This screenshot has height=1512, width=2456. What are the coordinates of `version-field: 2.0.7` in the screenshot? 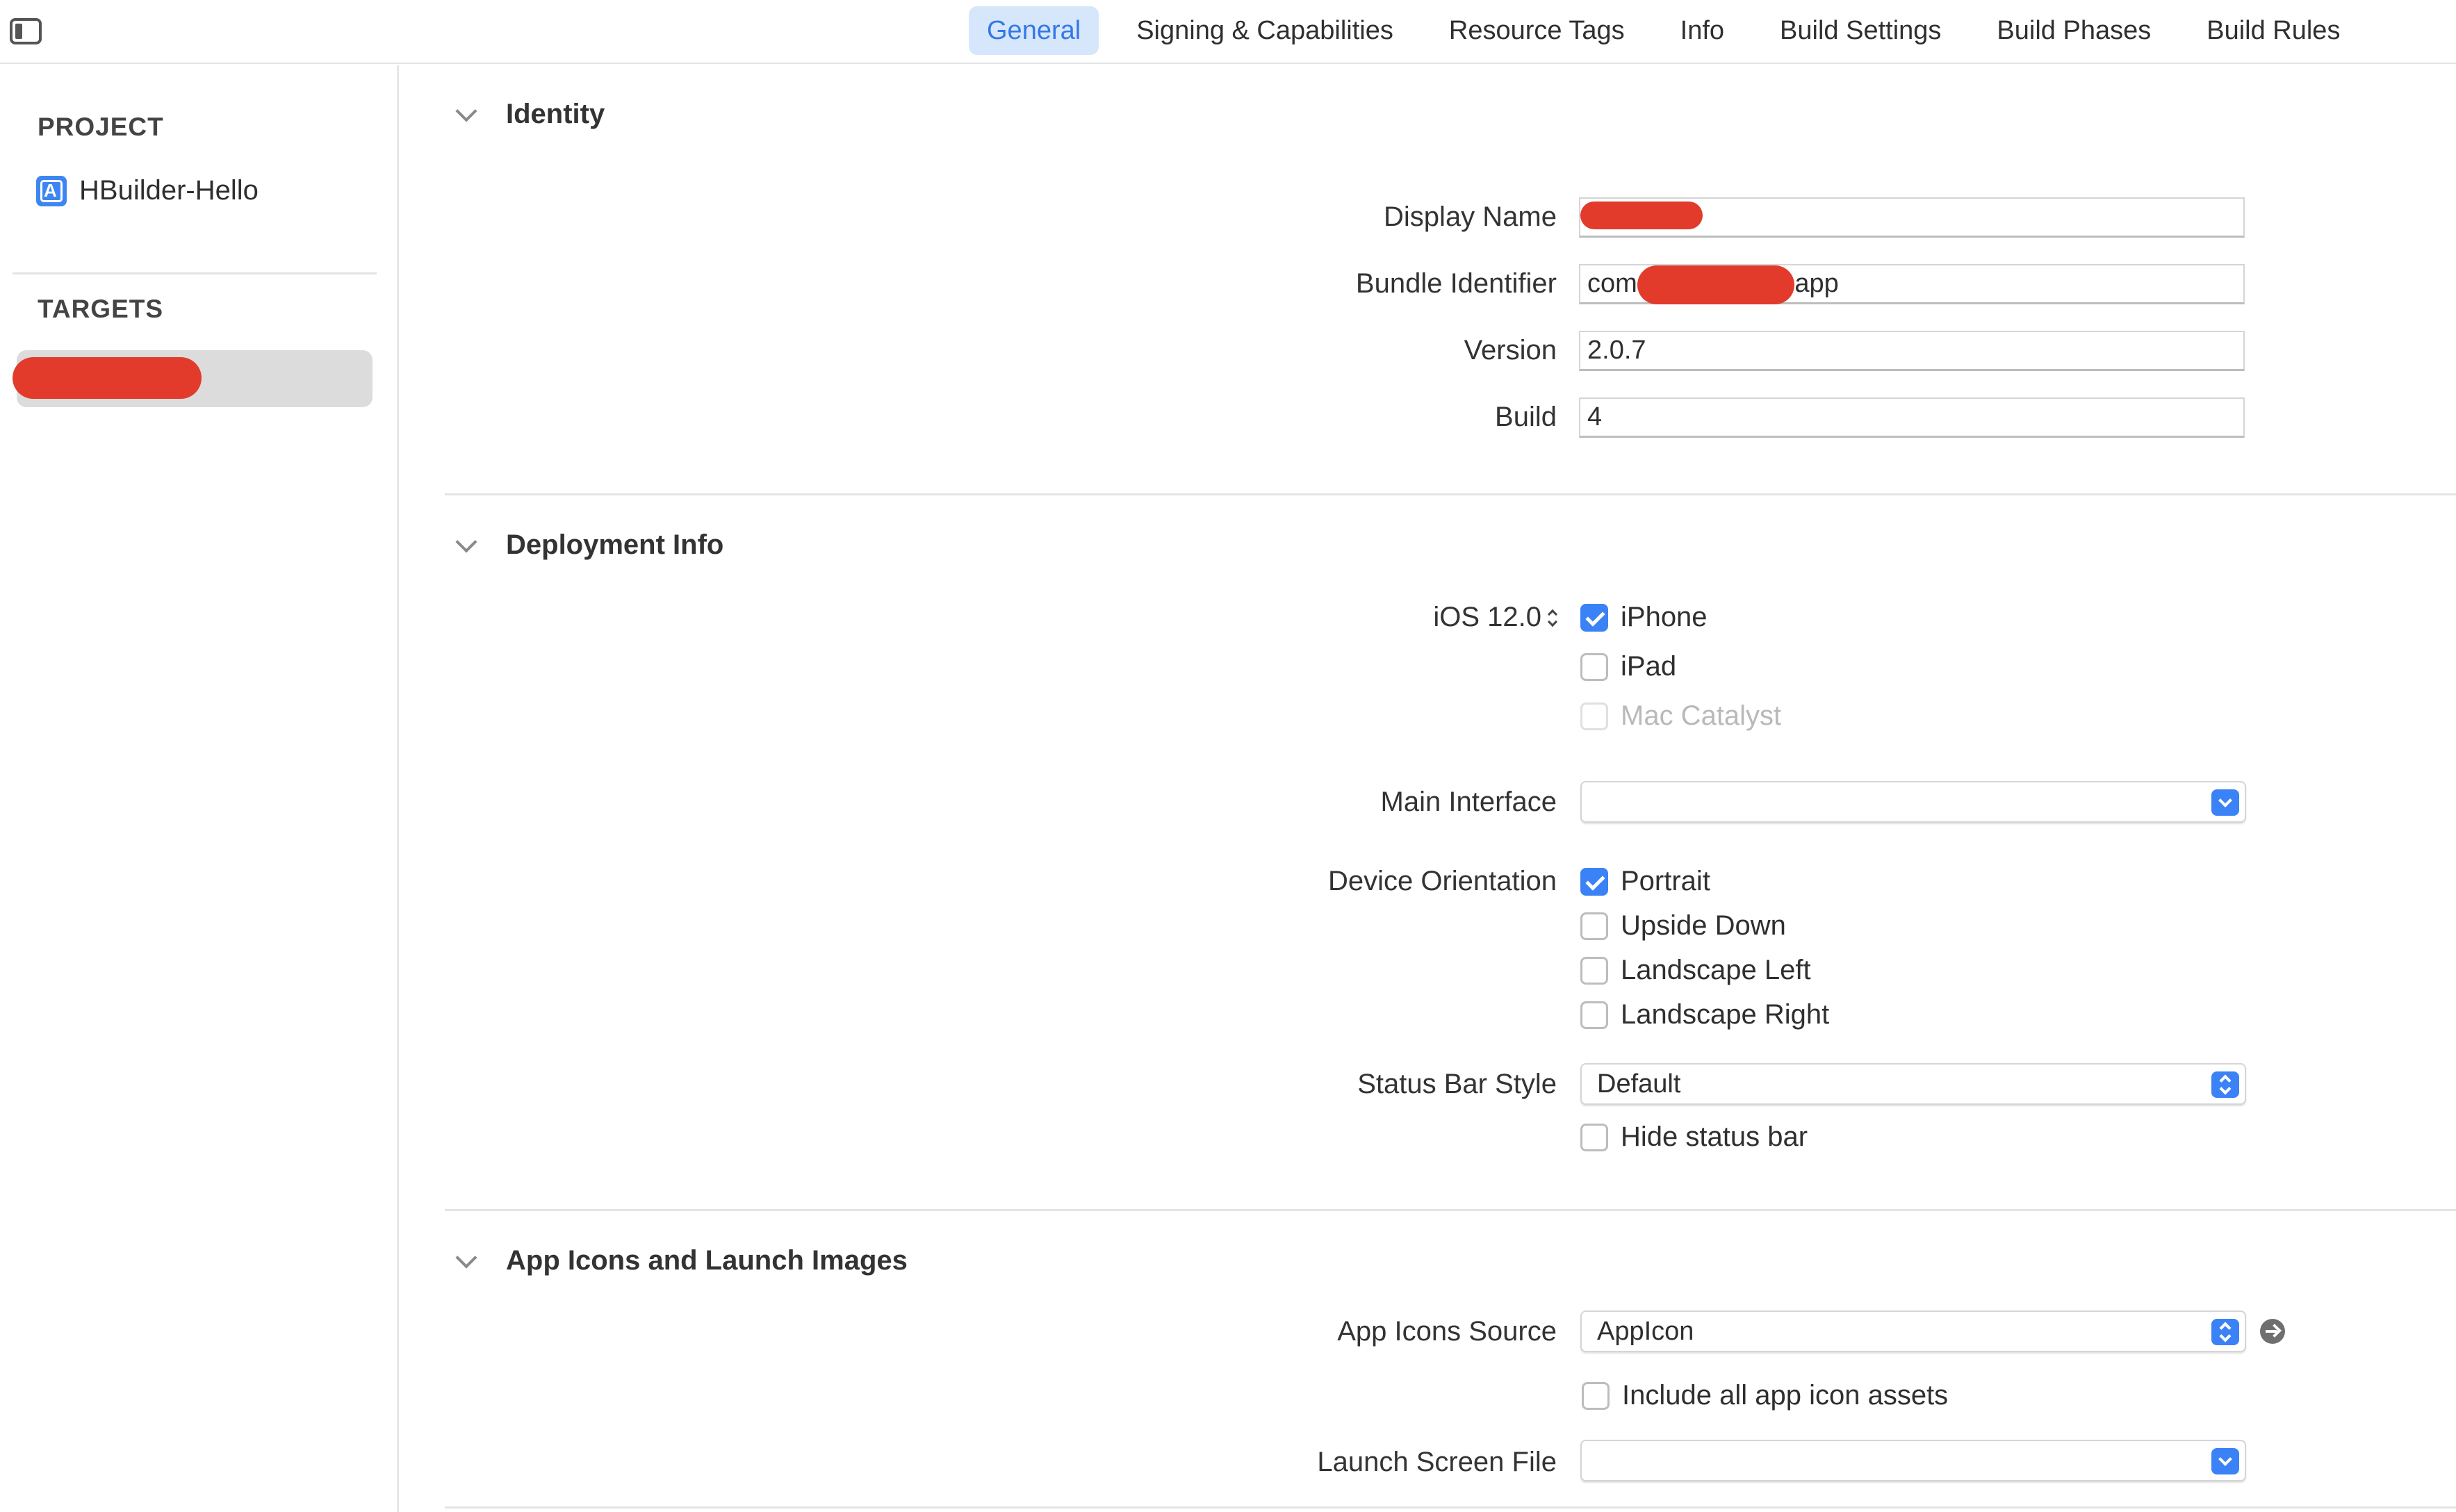 It's located at (1912, 351).